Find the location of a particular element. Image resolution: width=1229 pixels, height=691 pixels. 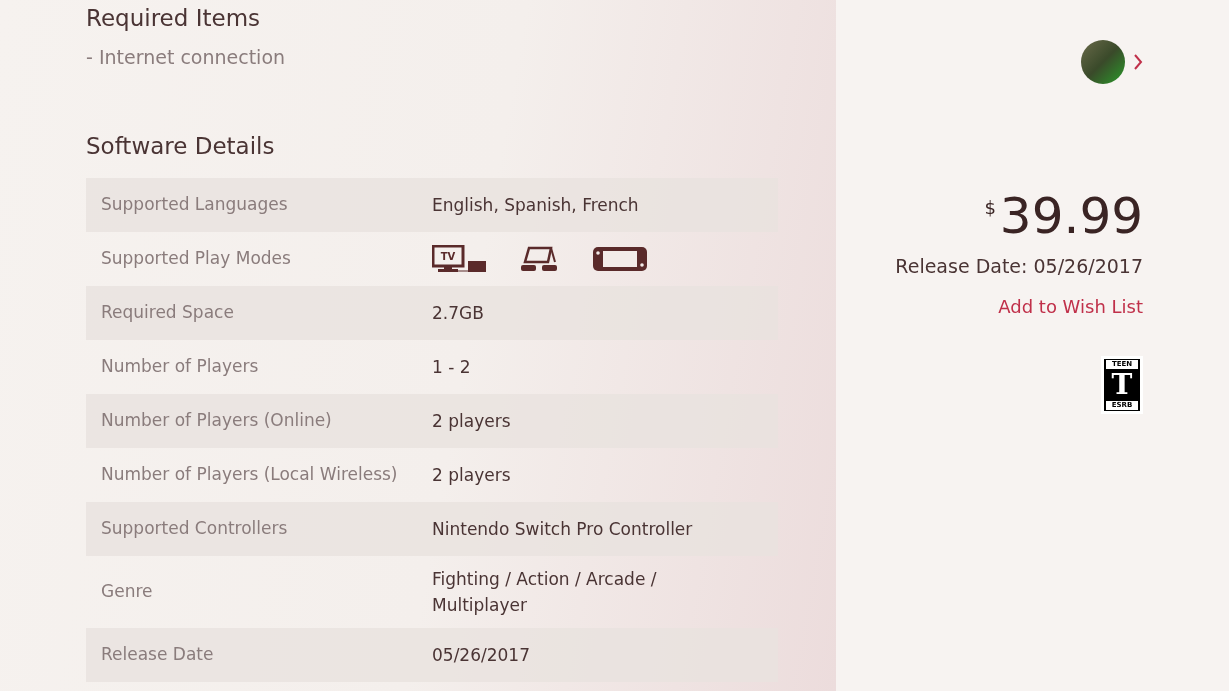

currency-symbol: $ is located at coordinates (990, 208).